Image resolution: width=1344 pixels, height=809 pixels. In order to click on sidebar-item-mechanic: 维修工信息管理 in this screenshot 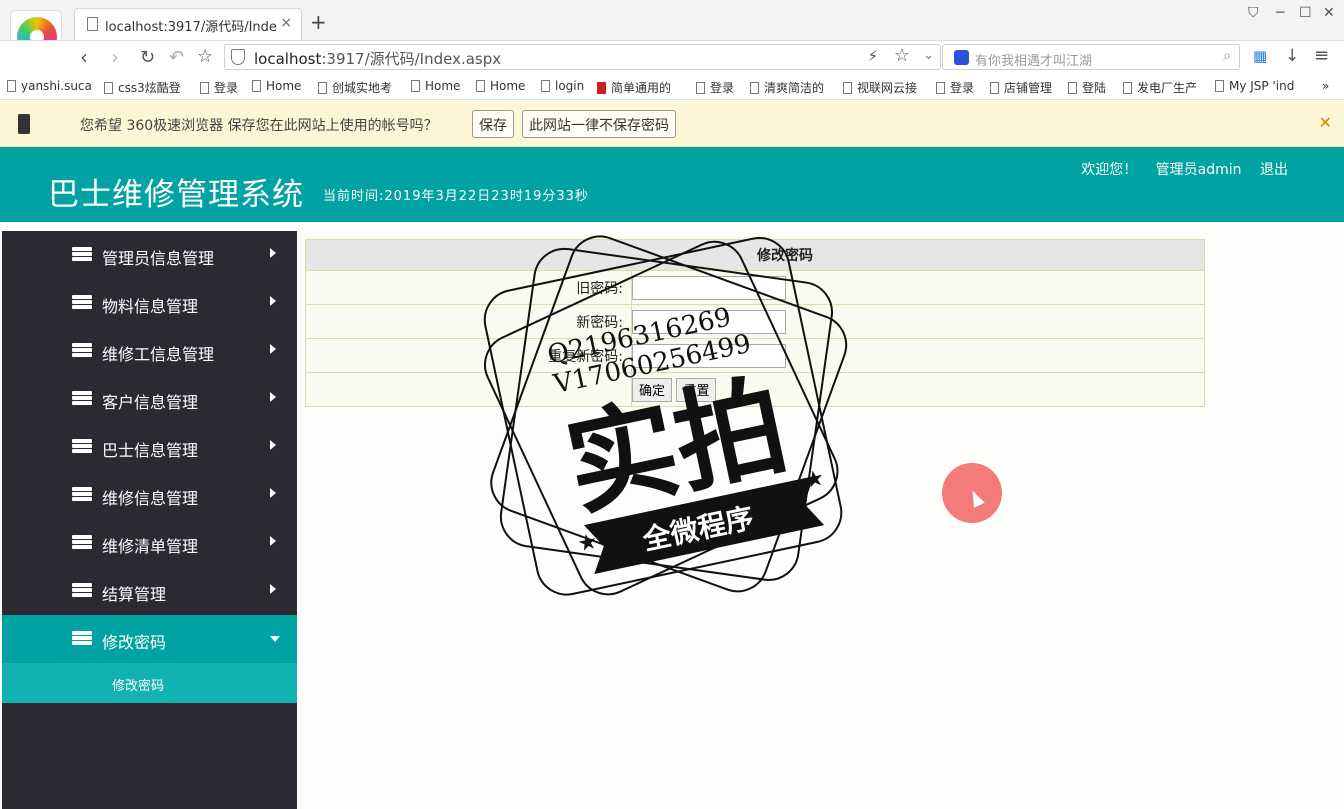, I will do `click(149, 351)`.